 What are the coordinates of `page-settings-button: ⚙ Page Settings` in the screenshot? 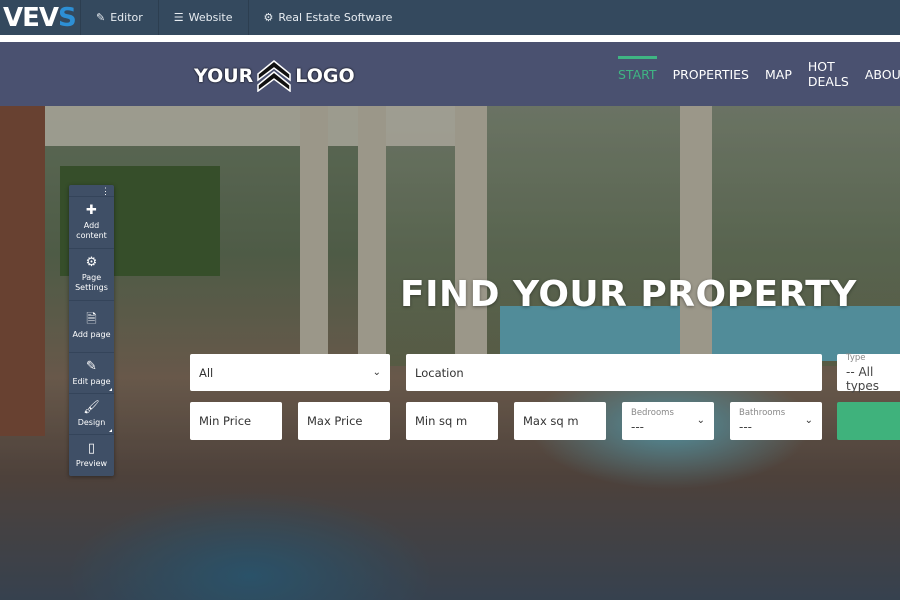 It's located at (91, 275).